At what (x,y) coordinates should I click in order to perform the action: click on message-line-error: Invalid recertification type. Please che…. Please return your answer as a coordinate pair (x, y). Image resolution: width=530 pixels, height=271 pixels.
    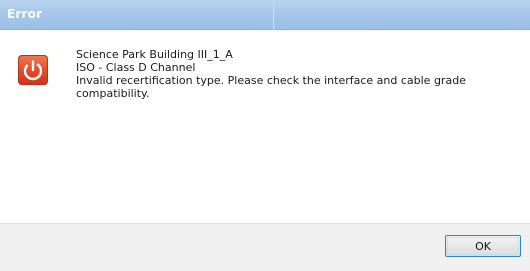
    Looking at the image, I should click on (271, 87).